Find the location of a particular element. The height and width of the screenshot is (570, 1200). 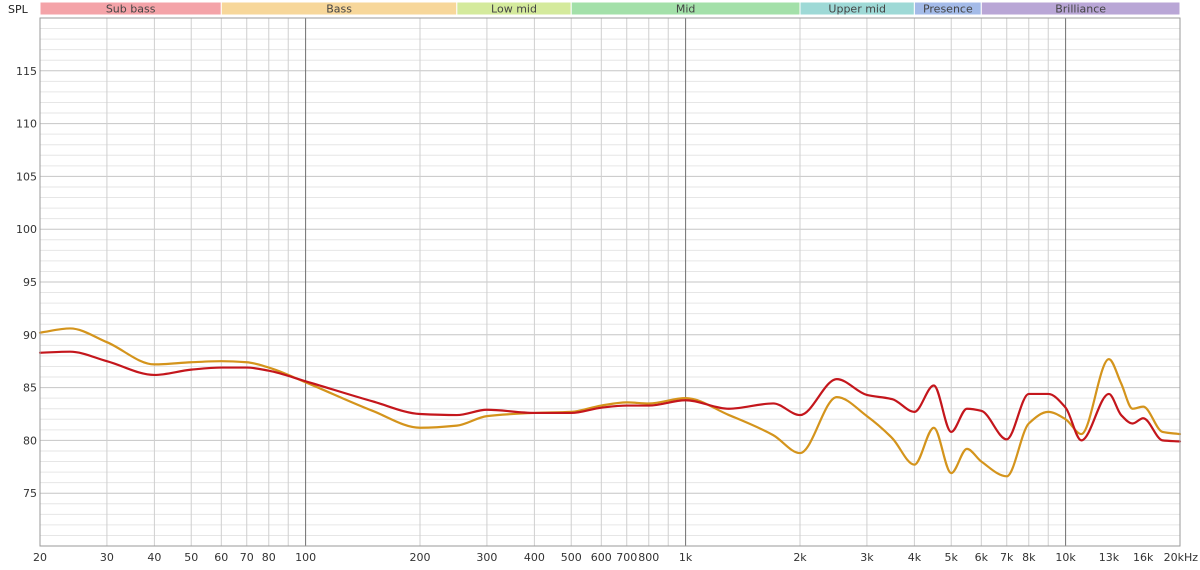

x-tick-label: 10k is located at coordinates (1065, 557).